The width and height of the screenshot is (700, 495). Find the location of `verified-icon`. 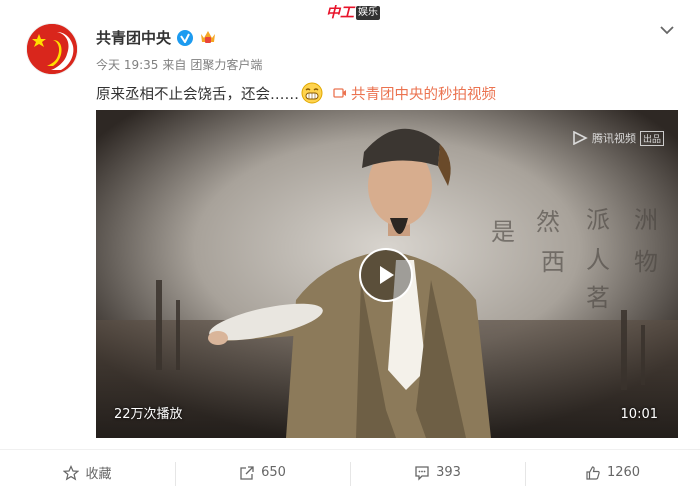

verified-icon is located at coordinates (185, 37).